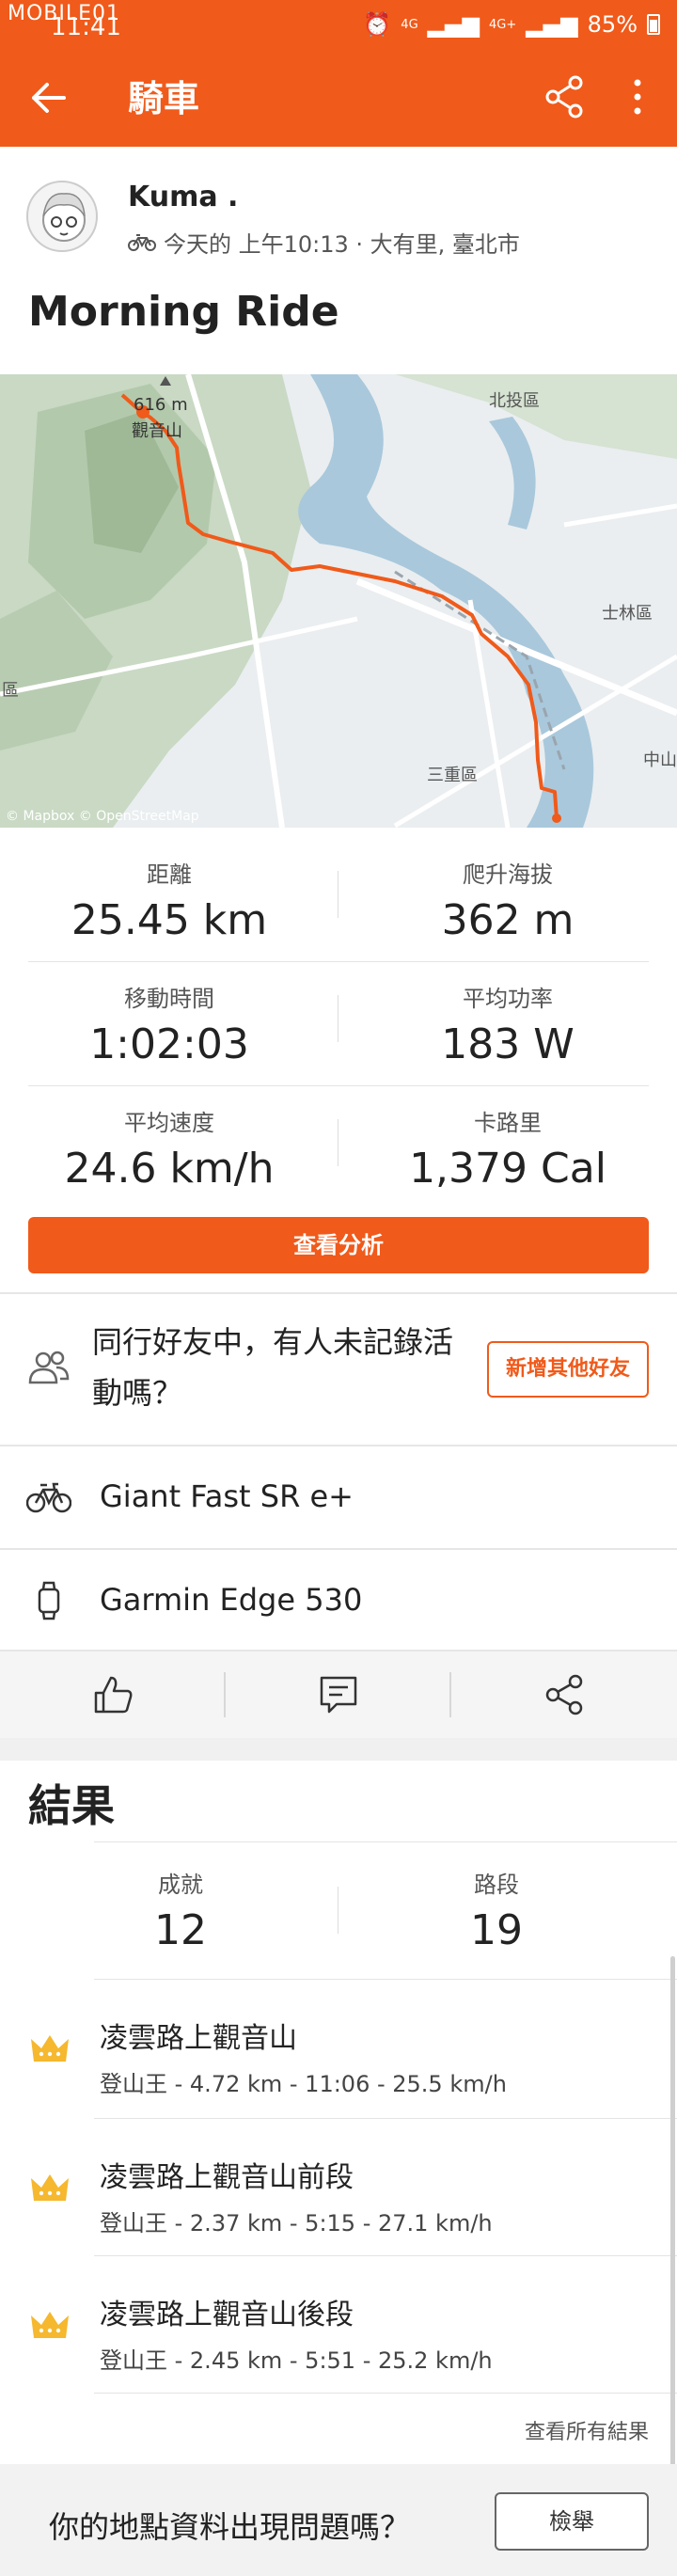  What do you see at coordinates (296, 2360) in the screenshot?
I see `segment-info: 登山王 - 2.45 km - 5:51 - 25.2 km/h` at bounding box center [296, 2360].